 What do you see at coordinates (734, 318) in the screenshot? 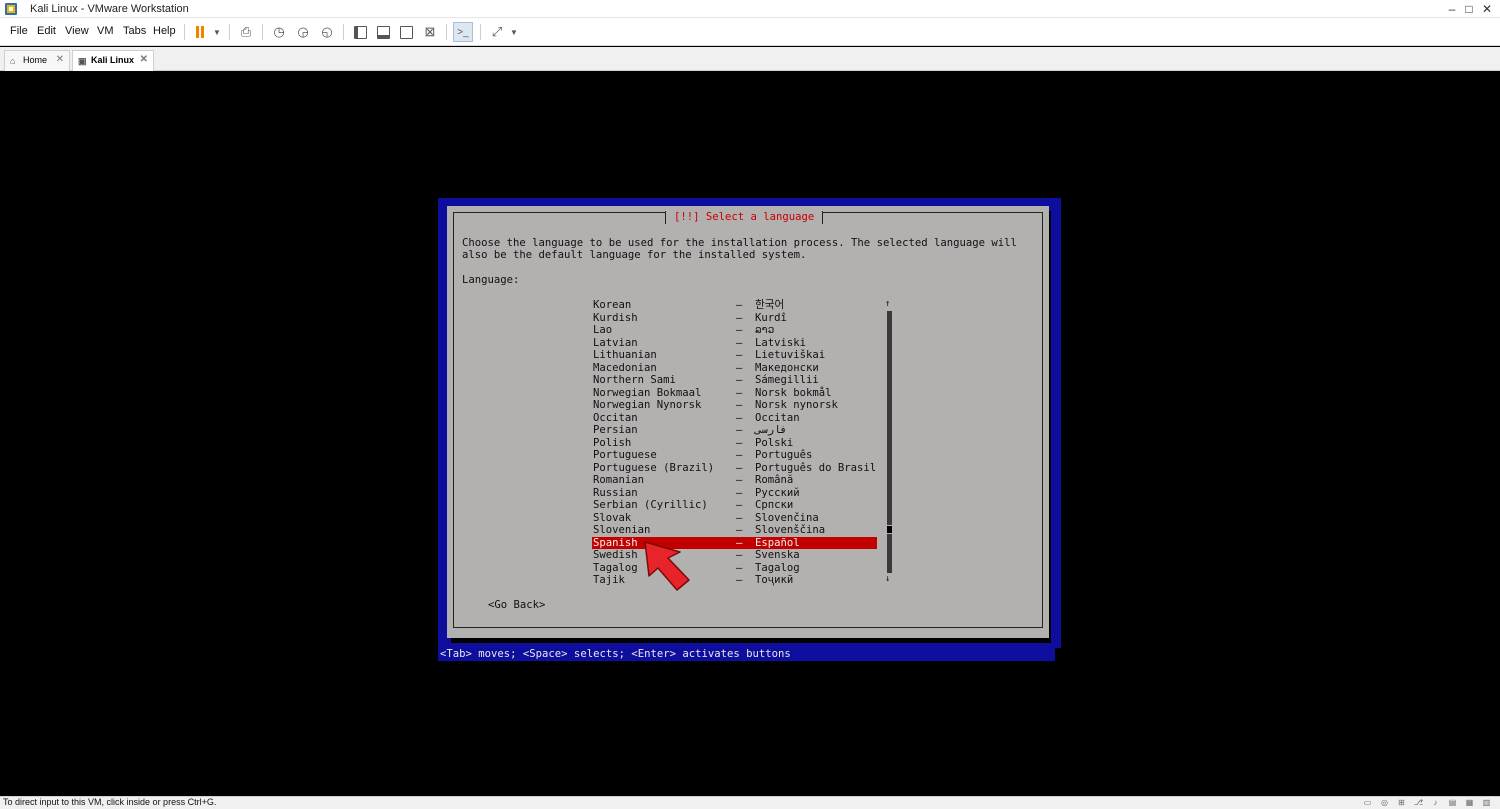
I see `language-option: Kurdish – Kurdî` at bounding box center [734, 318].